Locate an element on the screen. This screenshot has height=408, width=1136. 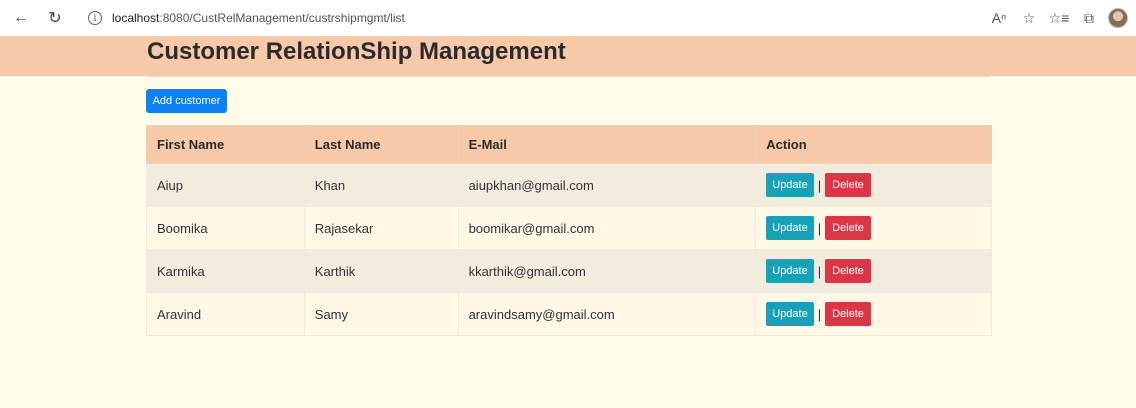
favorites-icon: ☆≡ is located at coordinates (1059, 18).